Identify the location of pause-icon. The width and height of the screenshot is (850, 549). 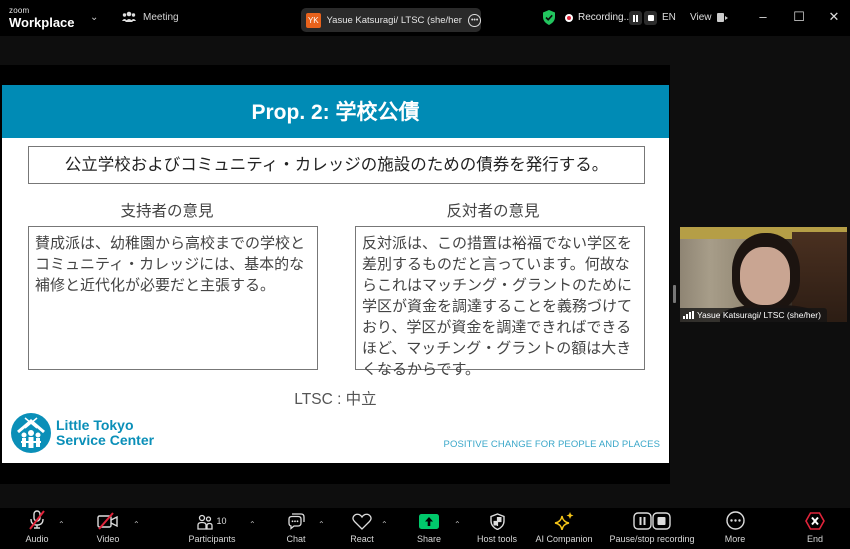
(635, 18).